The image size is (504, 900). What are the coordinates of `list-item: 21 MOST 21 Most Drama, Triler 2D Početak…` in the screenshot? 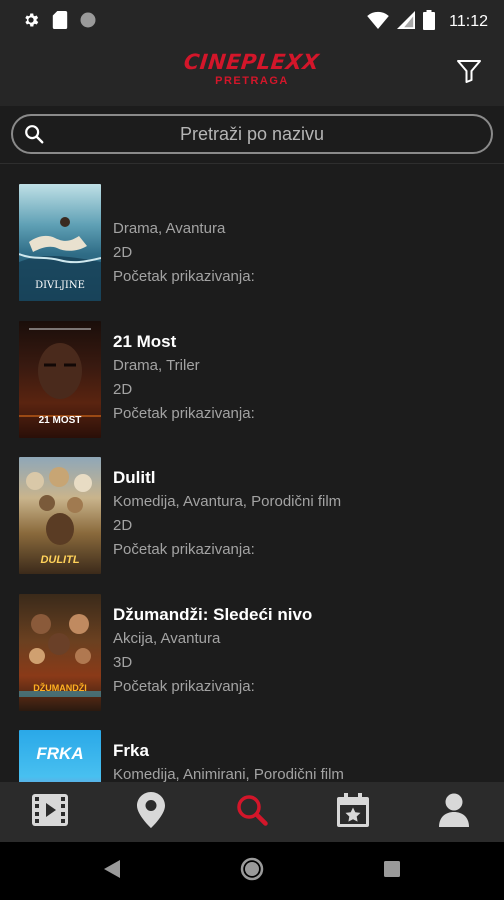 It's located at (137, 379).